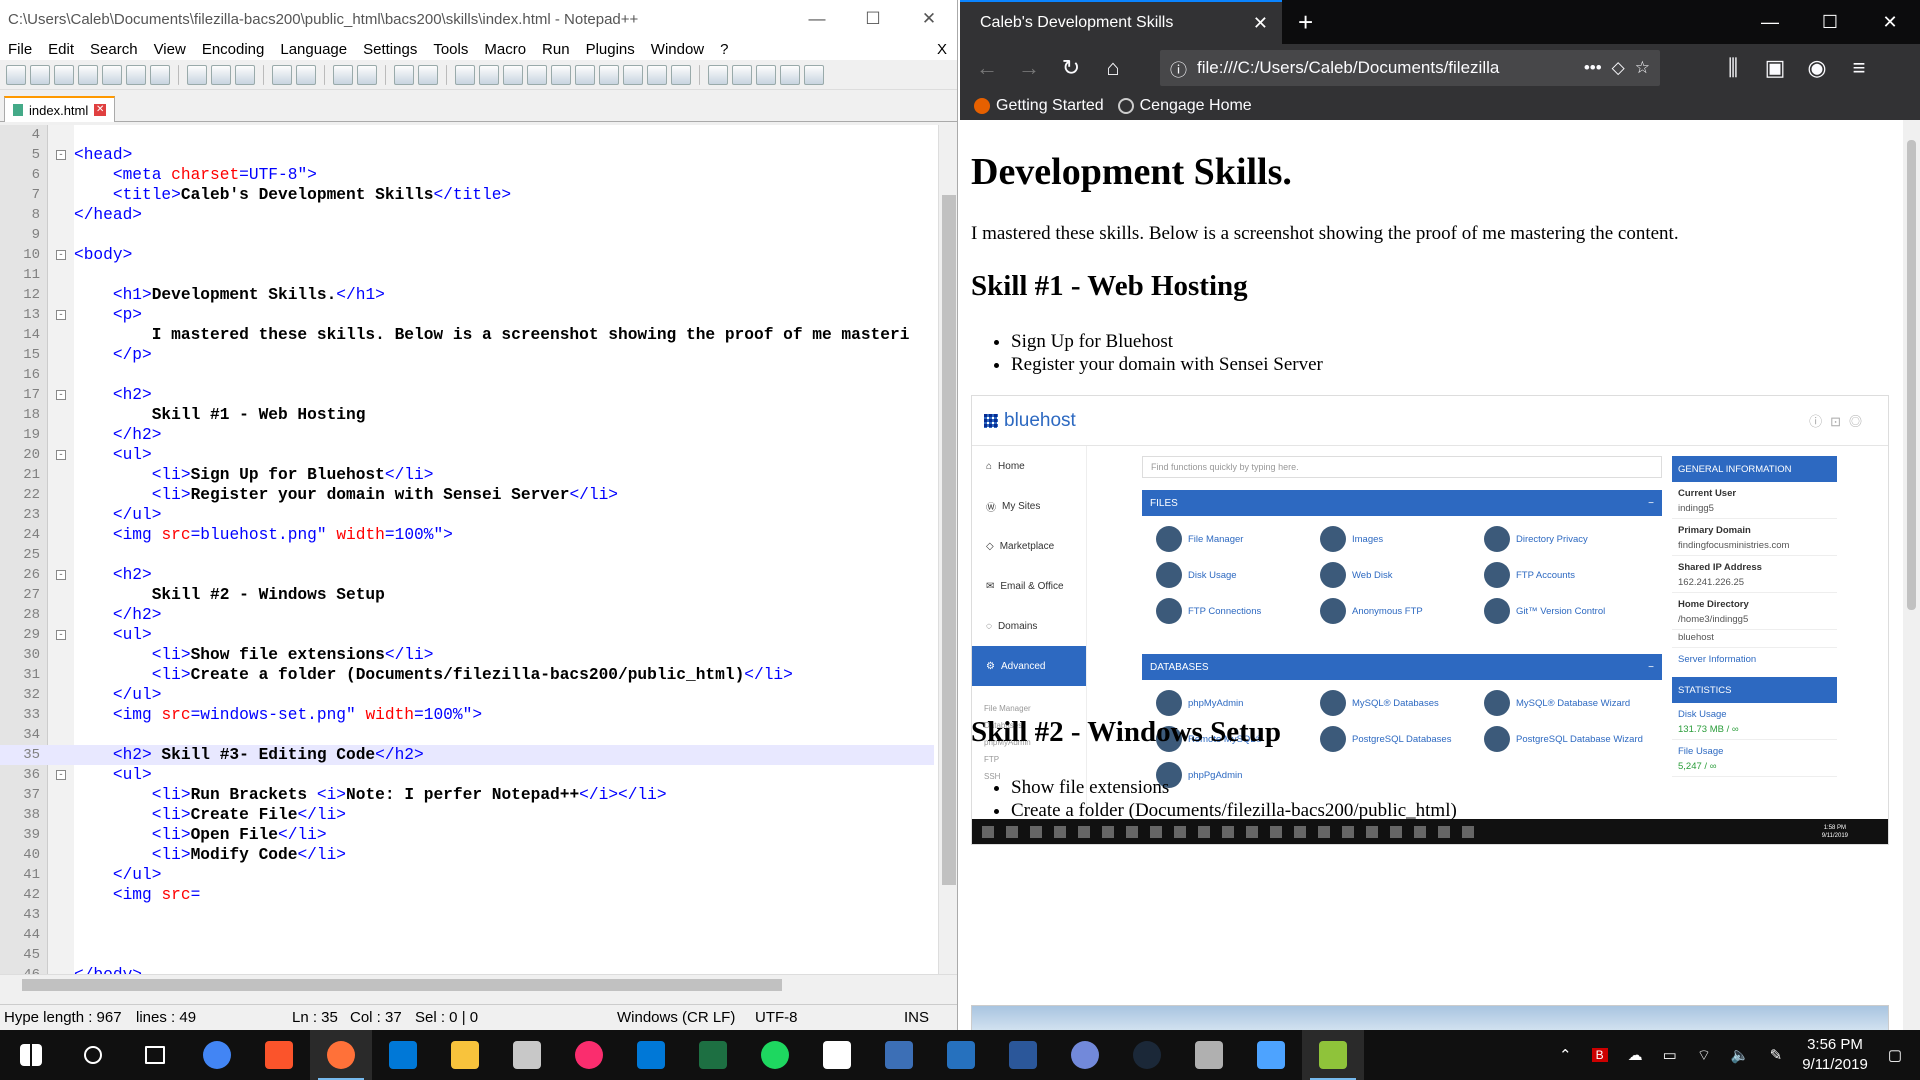  I want to click on code-line: 44, so click(467, 935).